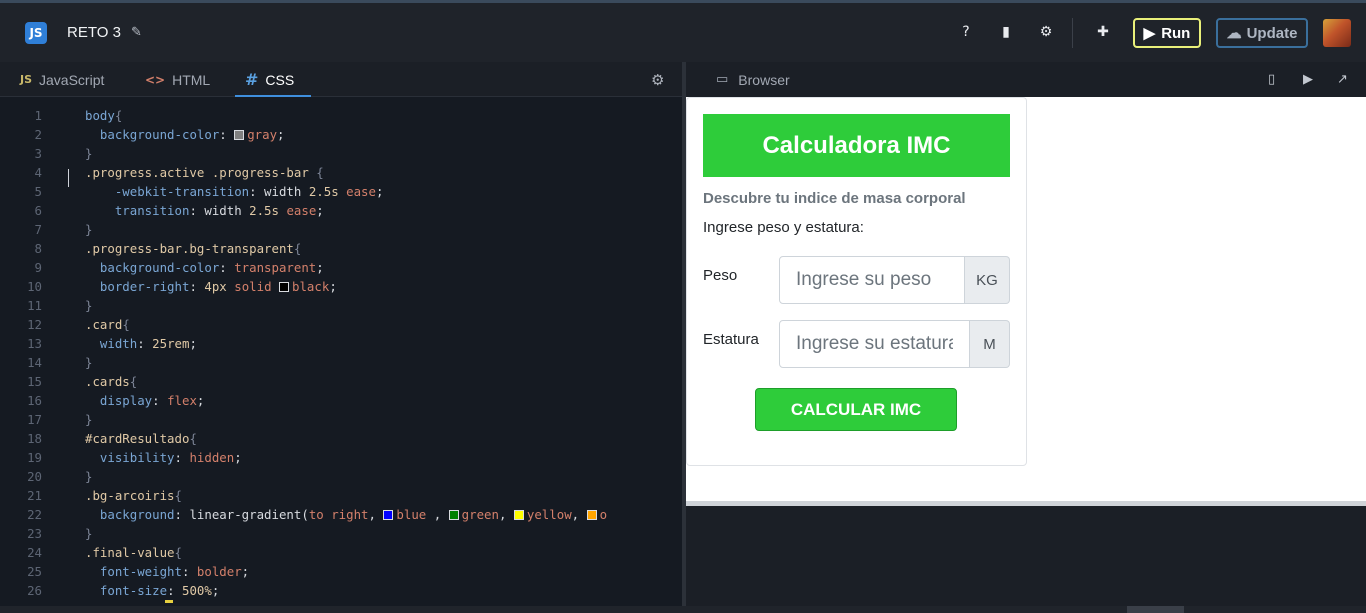 The height and width of the screenshot is (613, 1366). Describe the element at coordinates (856, 409) in the screenshot. I see `calcular-imc-button: CALCULAR IMC` at that location.